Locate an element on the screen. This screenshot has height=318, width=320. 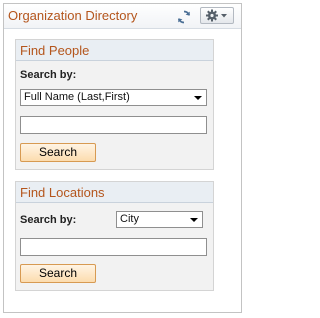
locations-search-by-label: Search by: is located at coordinates (48, 220).